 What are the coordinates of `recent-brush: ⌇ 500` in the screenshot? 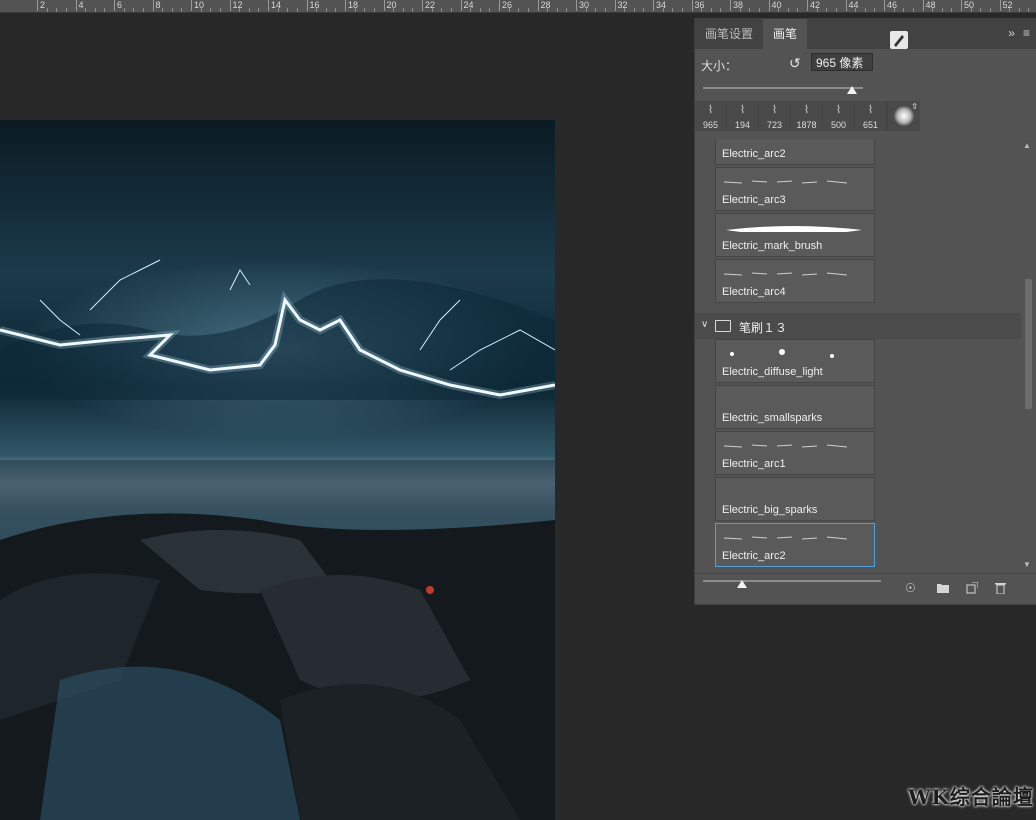 It's located at (839, 116).